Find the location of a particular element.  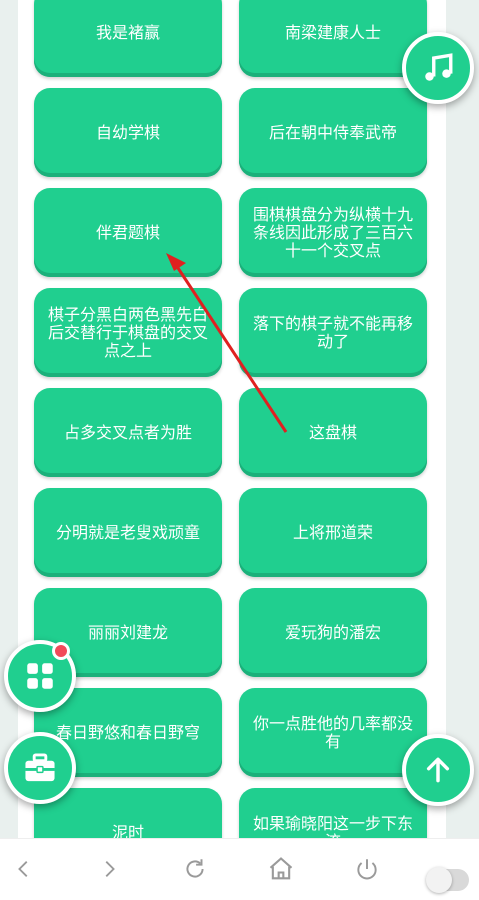

reload-icon is located at coordinates (195, 868).